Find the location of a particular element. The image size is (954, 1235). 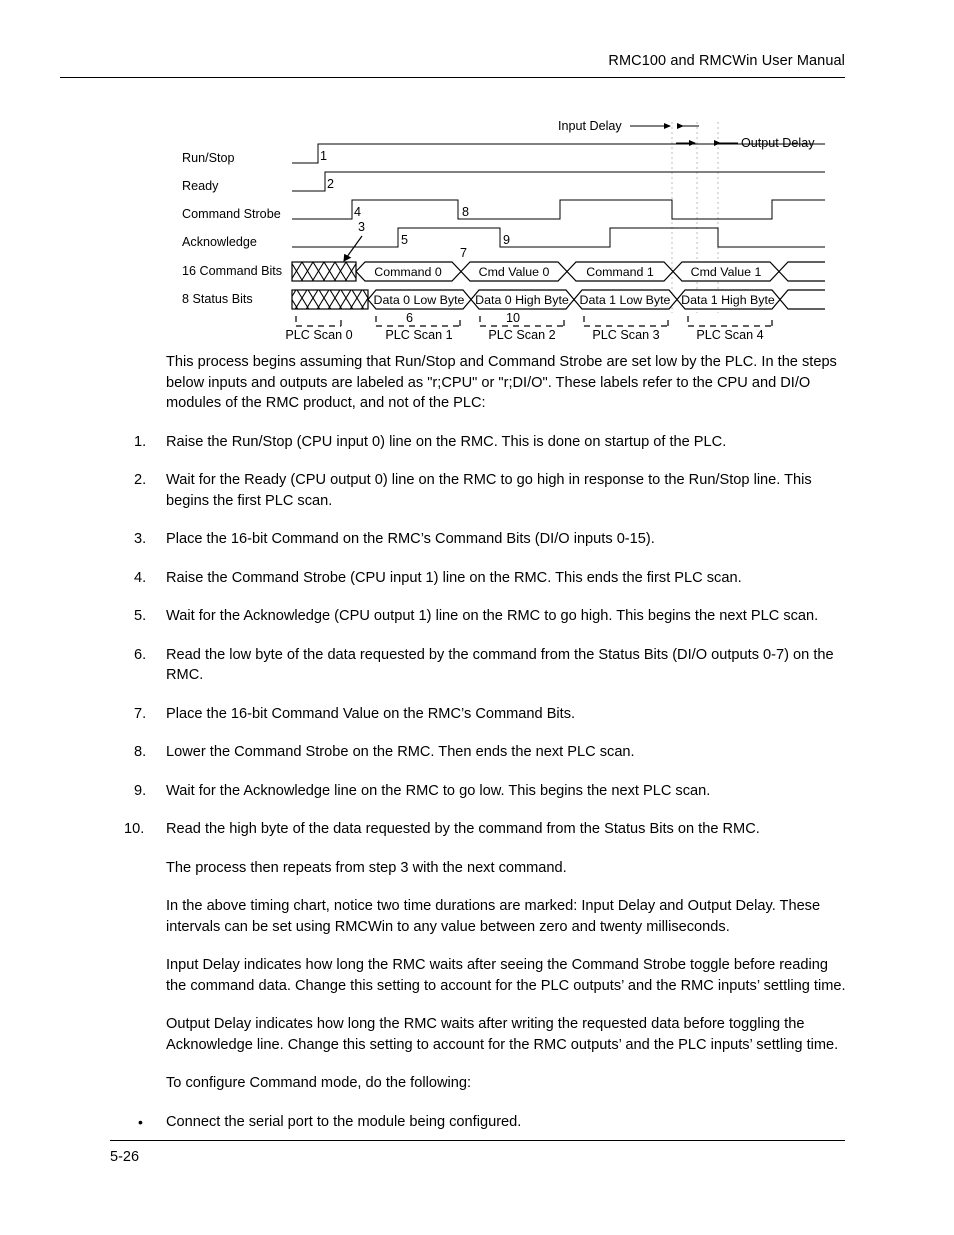

step-marker-4: 4 is located at coordinates (357, 212).